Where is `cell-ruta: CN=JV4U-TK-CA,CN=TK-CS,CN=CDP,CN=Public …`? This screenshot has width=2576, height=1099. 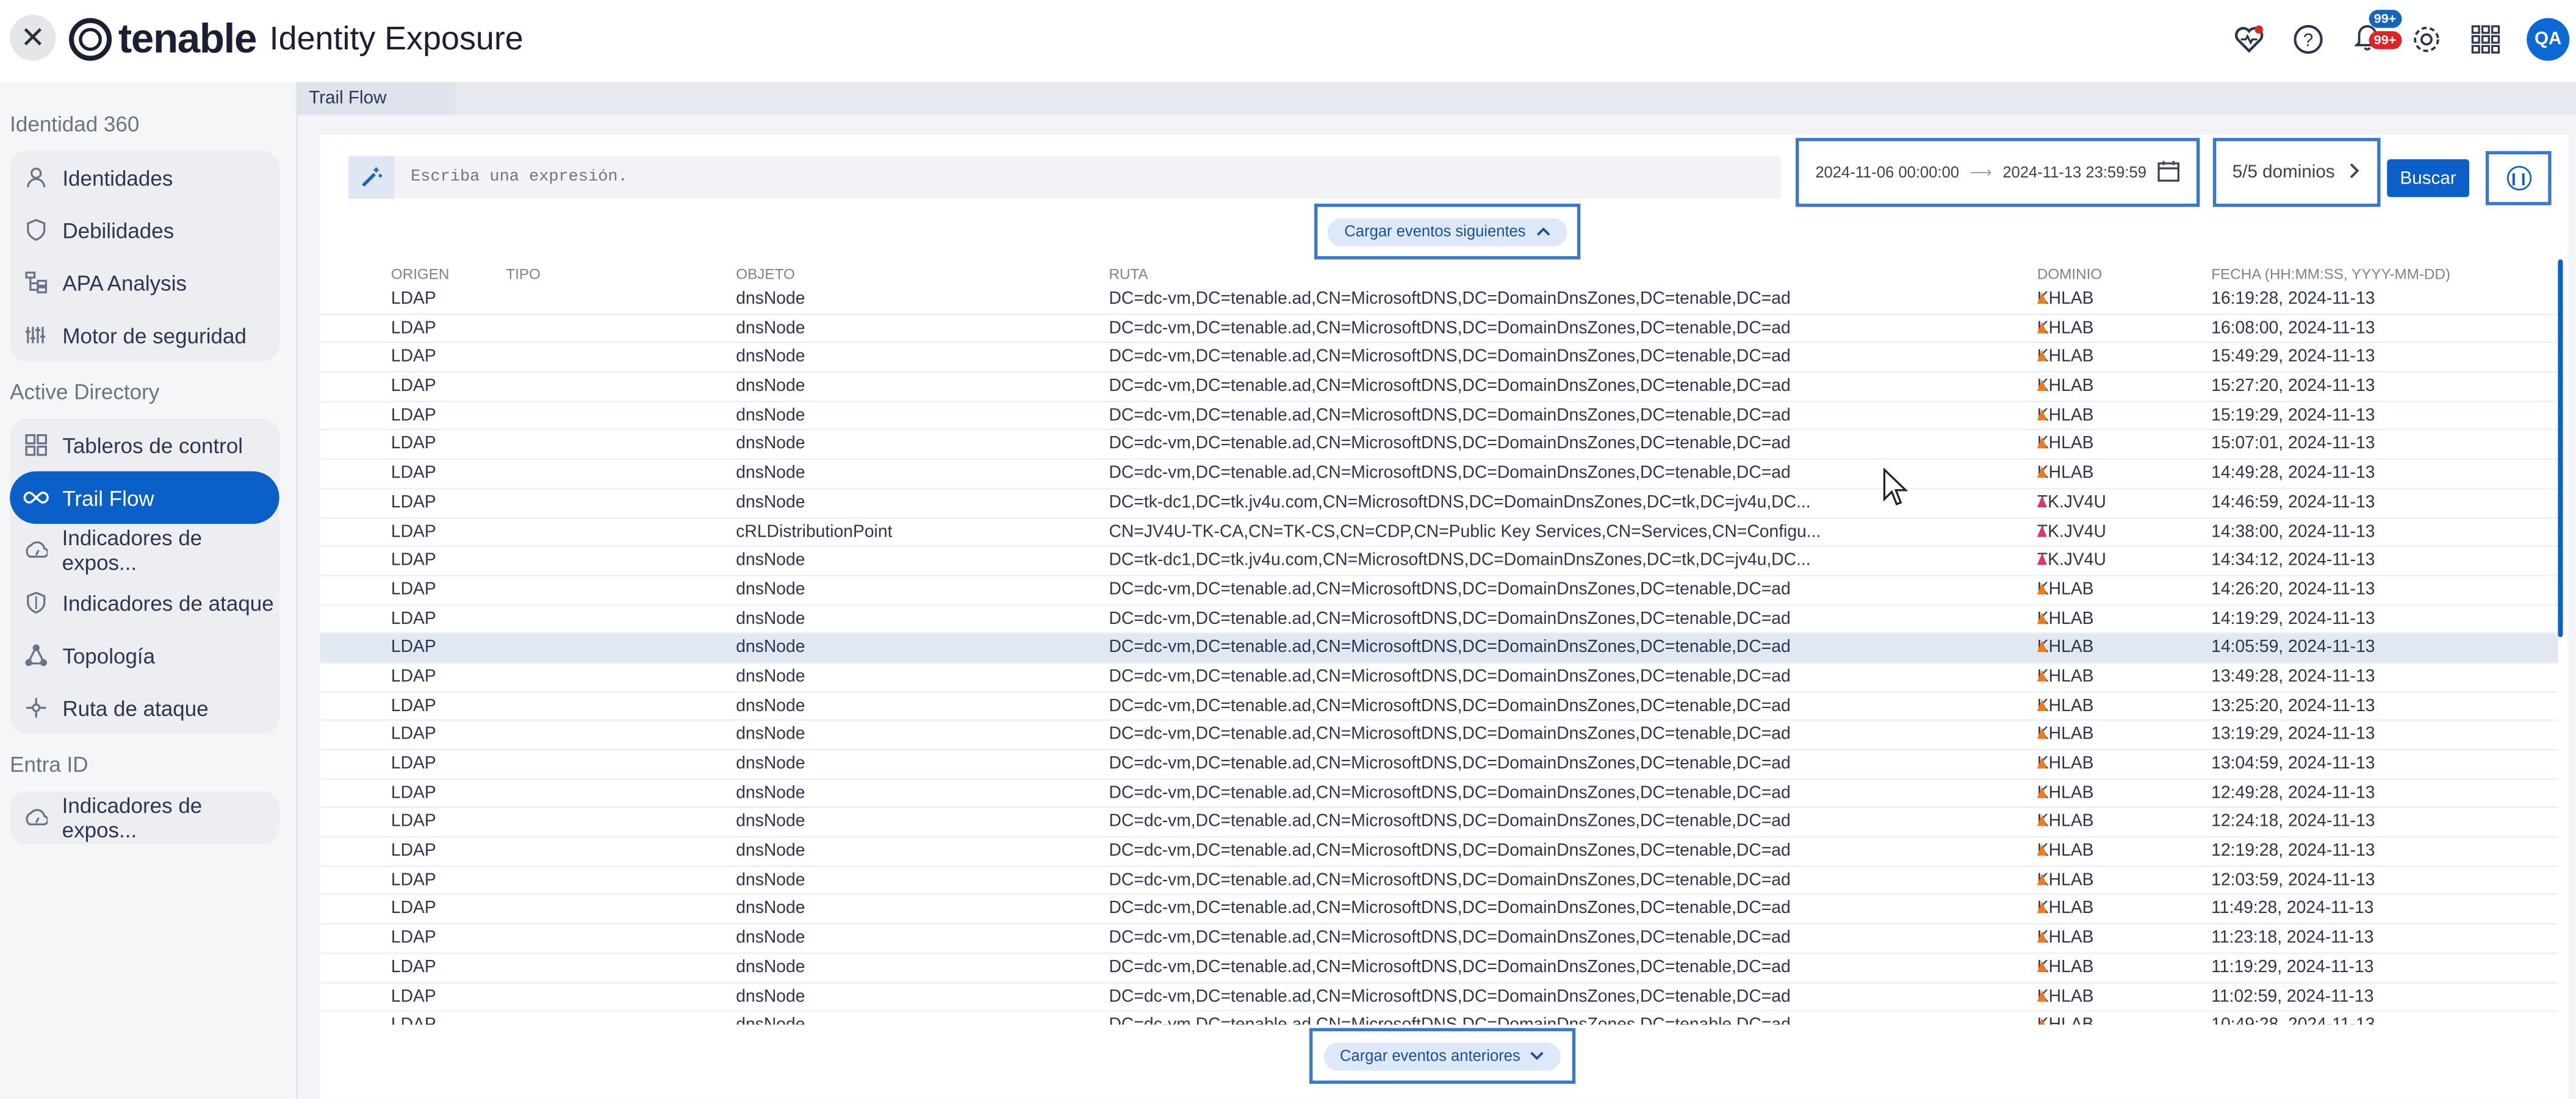
cell-ruta: CN=JV4U-TK-CA,CN=TK-CS,CN=CDP,CN=Public … is located at coordinates (1465, 531).